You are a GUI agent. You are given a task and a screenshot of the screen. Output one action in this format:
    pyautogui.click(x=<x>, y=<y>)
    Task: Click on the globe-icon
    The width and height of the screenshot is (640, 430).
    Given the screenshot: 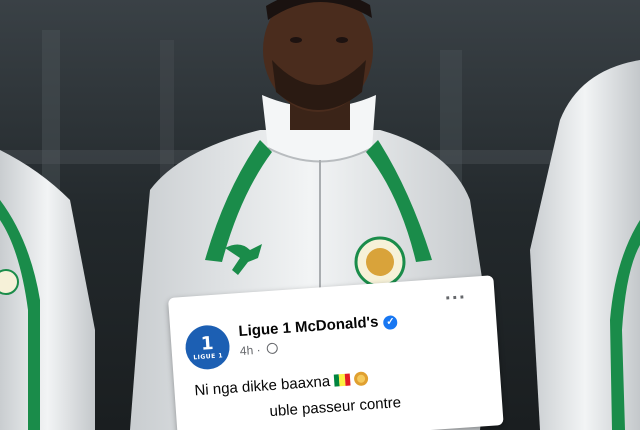 What is the action you would take?
    pyautogui.click(x=272, y=348)
    